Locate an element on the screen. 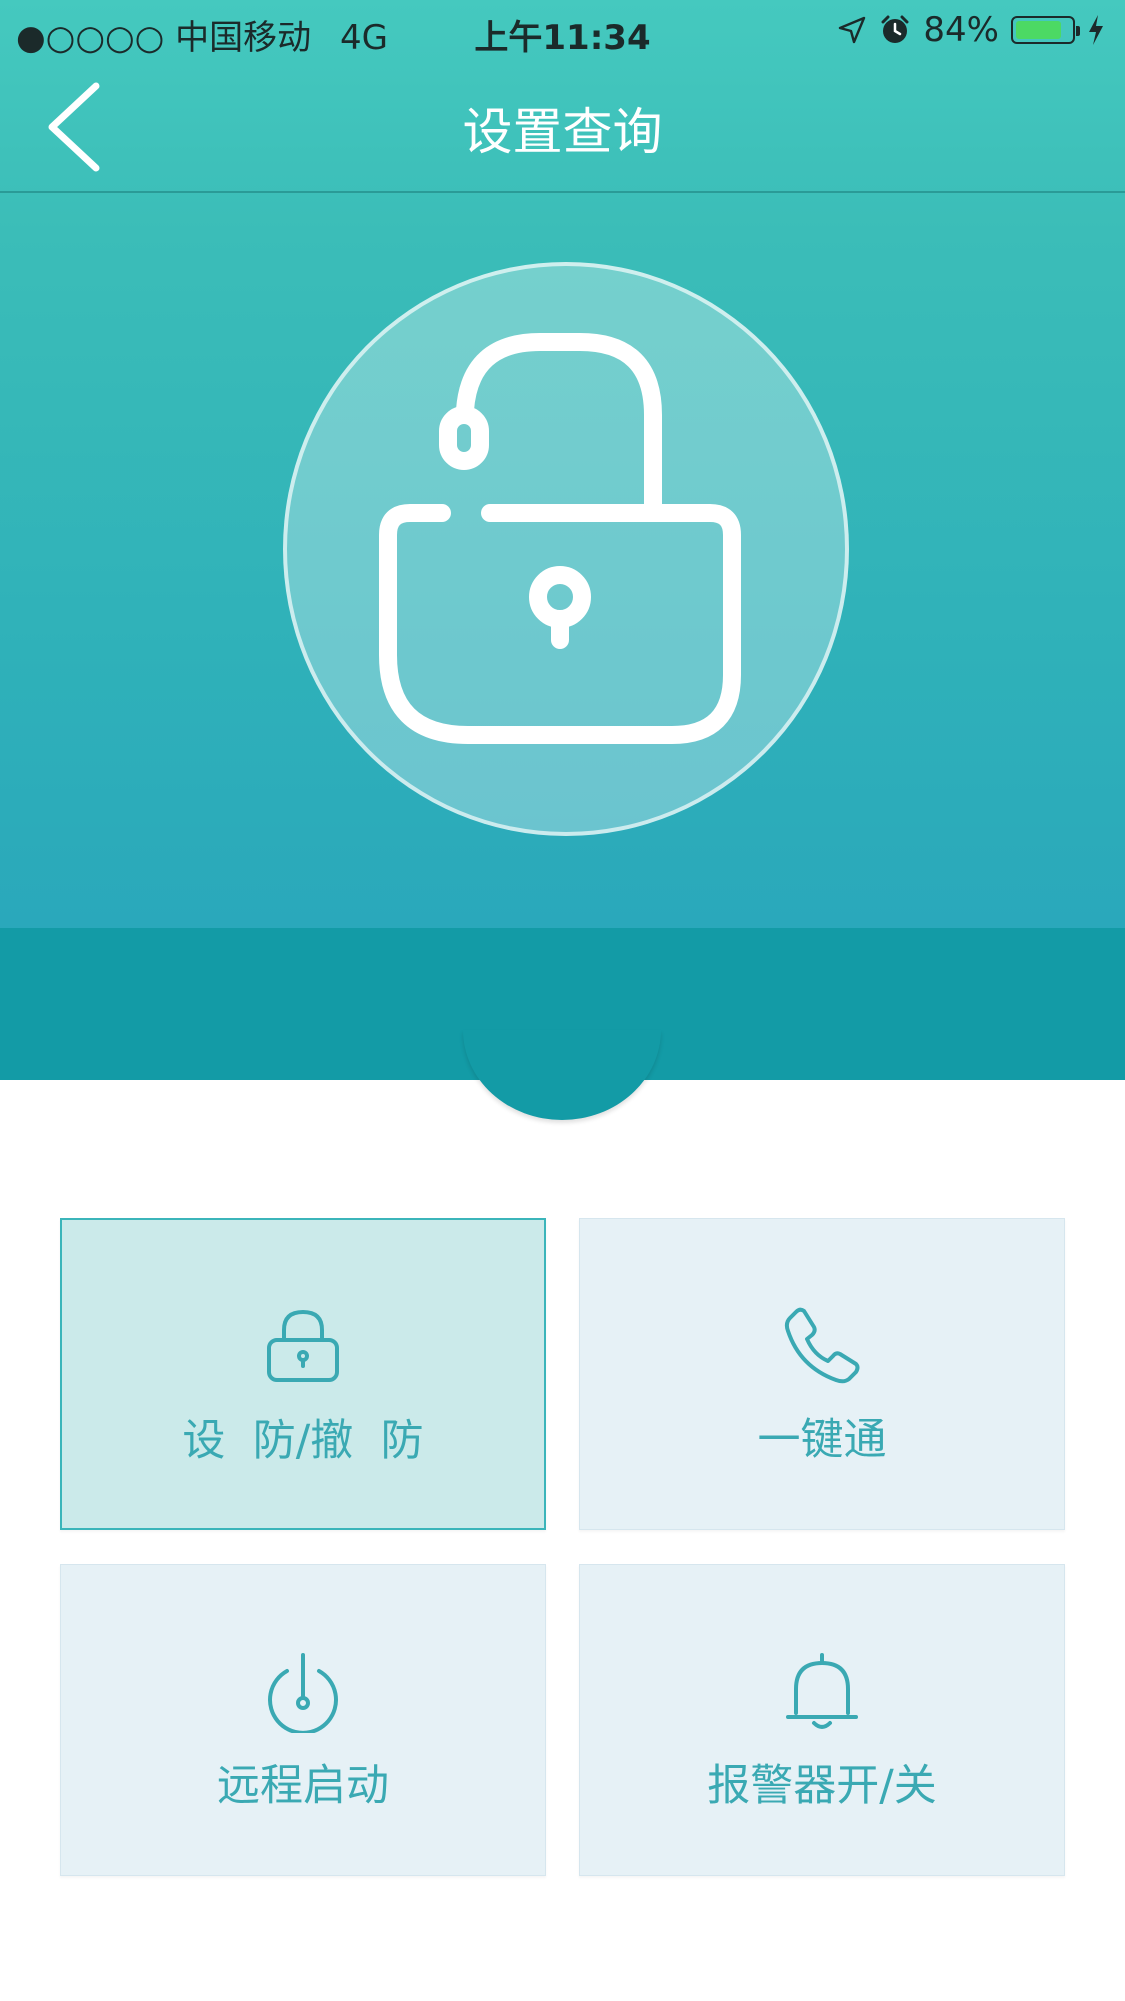  charging-bolt-icon is located at coordinates (1096, 30).